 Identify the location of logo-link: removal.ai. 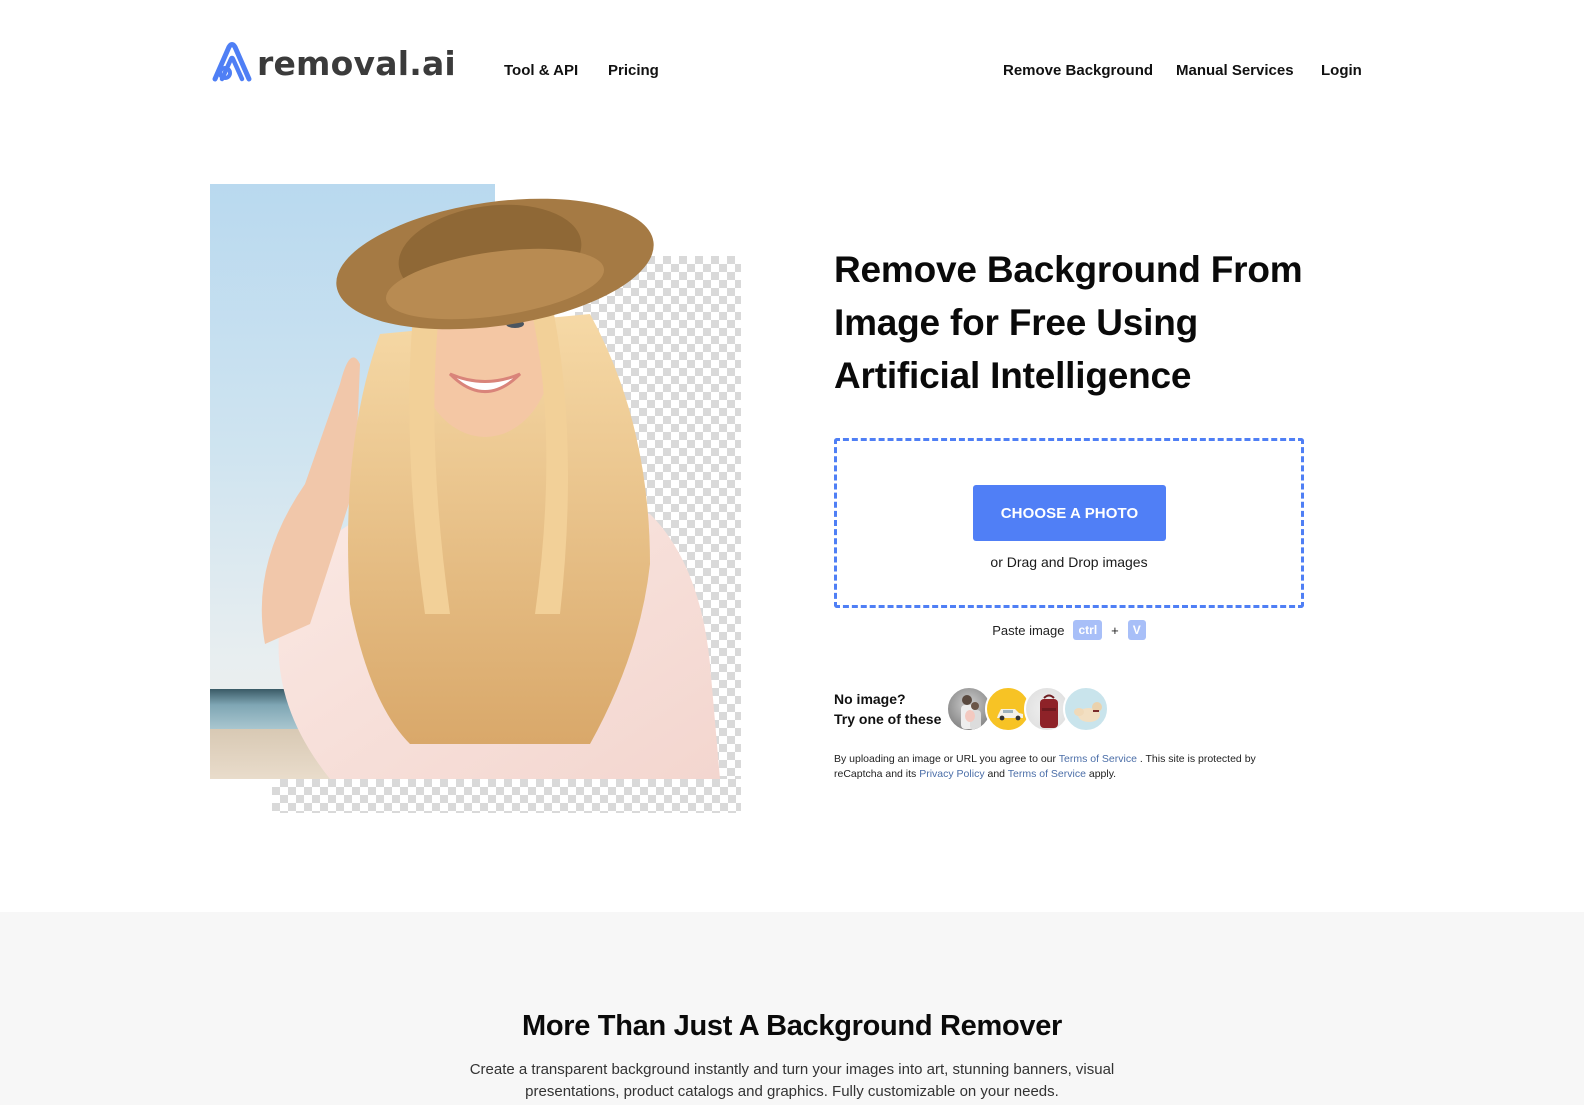
(332, 62).